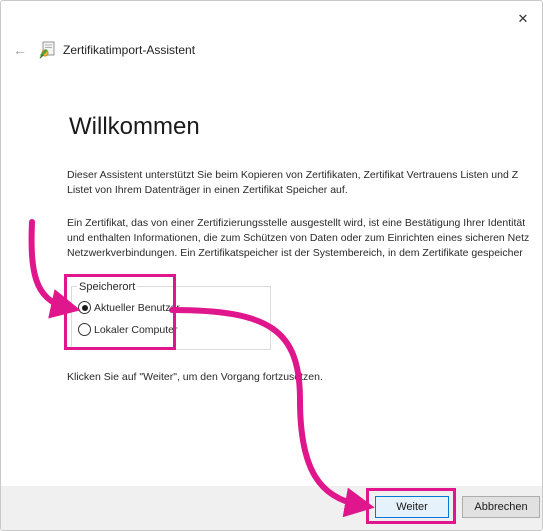 The height and width of the screenshot is (531, 543). I want to click on radio-current-user: Aktueller Benutzer, so click(129, 307).